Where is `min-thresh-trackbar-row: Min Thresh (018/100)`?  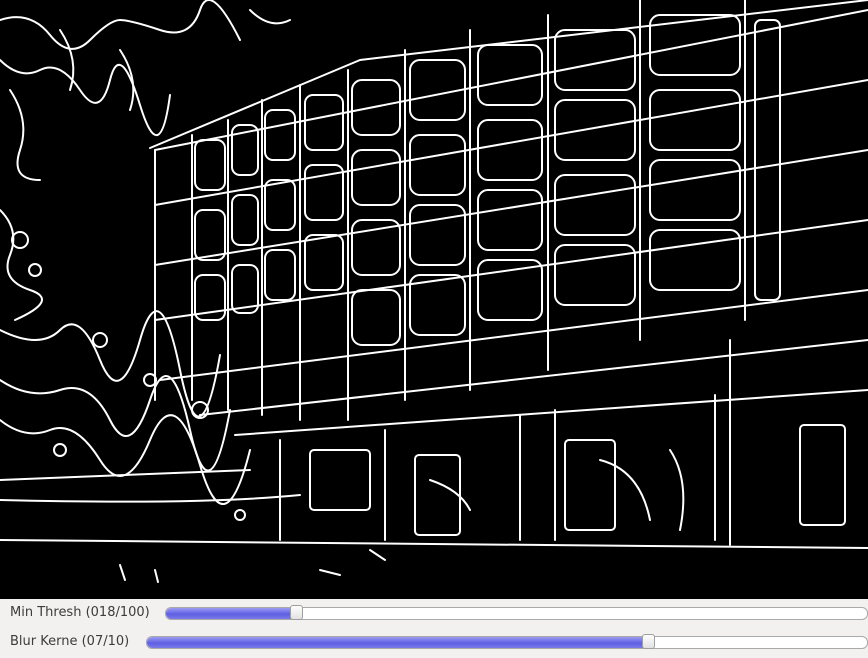
min-thresh-trackbar-row: Min Thresh (018/100) is located at coordinates (434, 613).